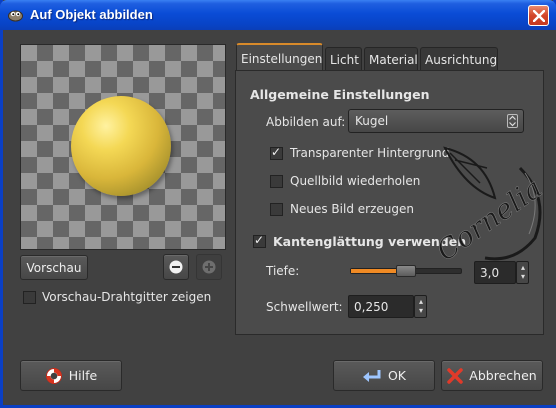 This screenshot has width=556, height=408. What do you see at coordinates (489, 219) in the screenshot?
I see `watermark-text: Cornelia` at bounding box center [489, 219].